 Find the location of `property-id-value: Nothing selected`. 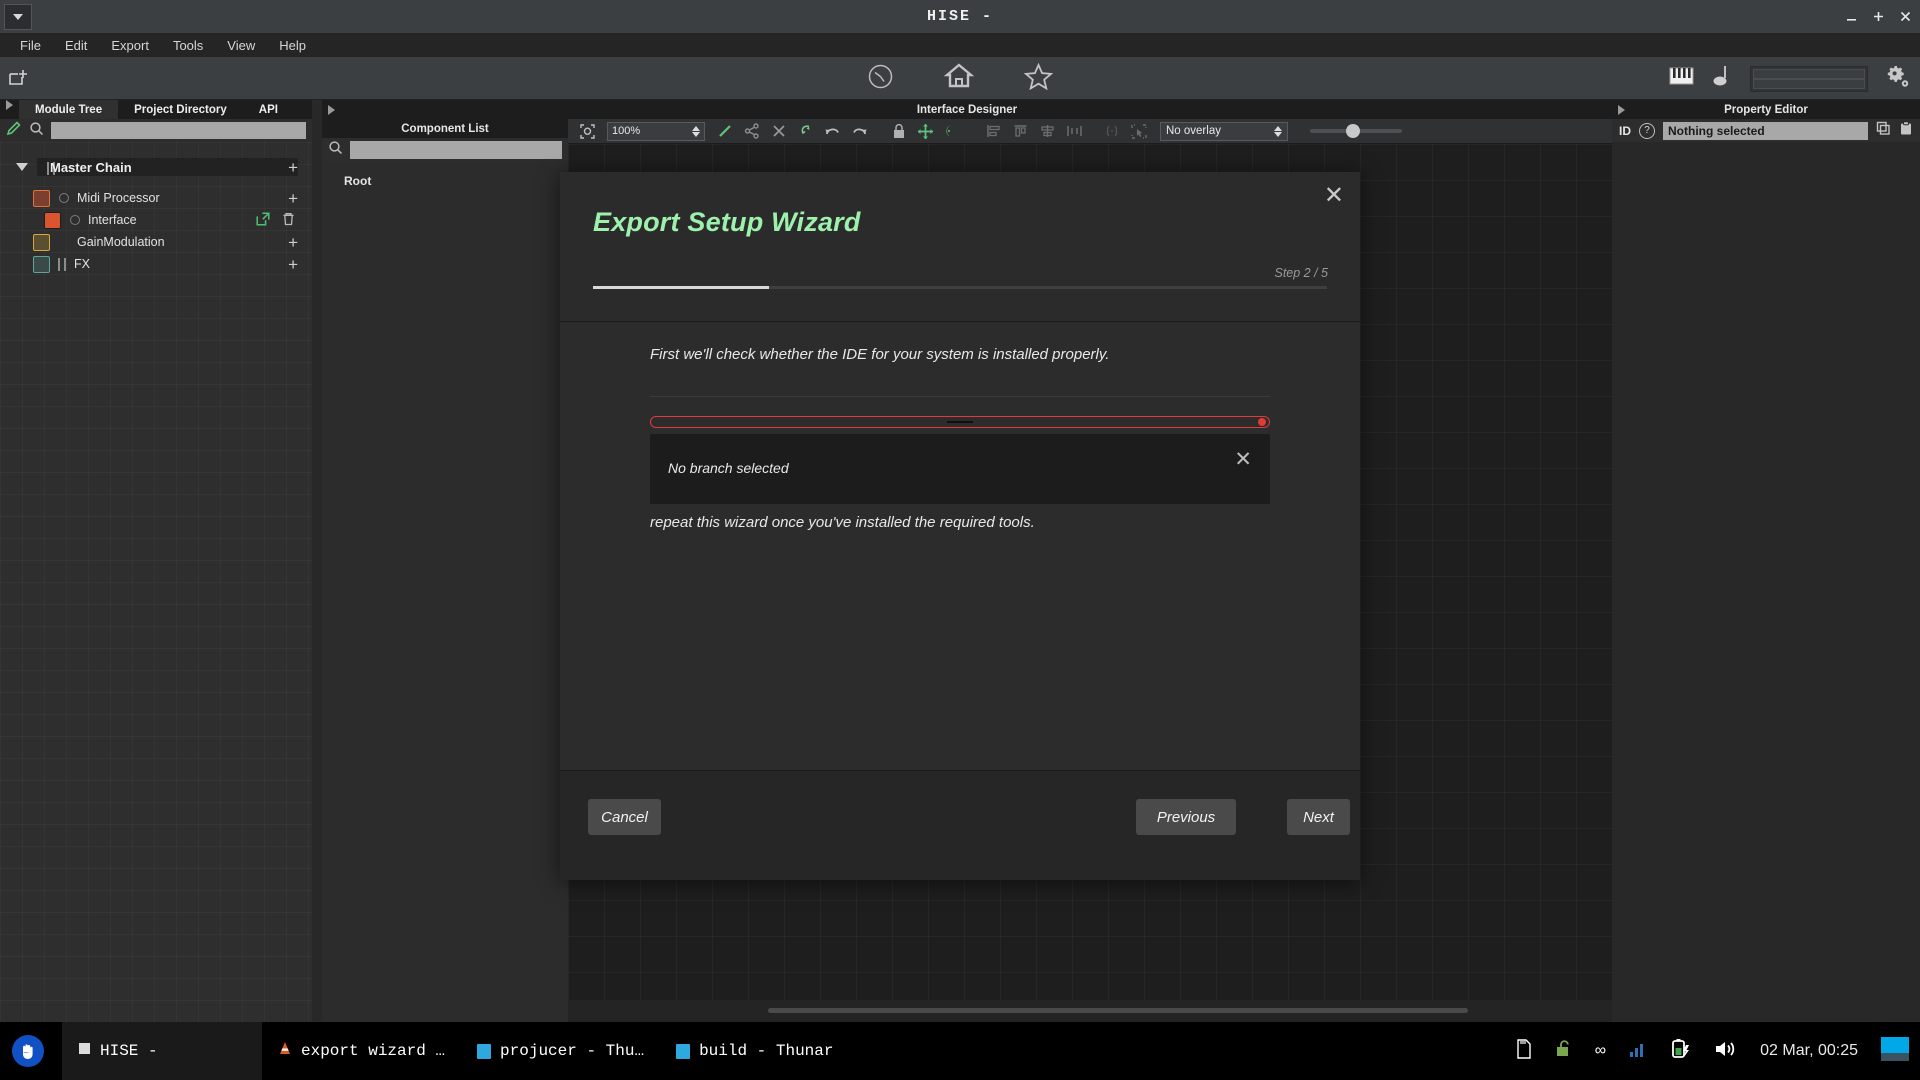

property-id-value: Nothing selected is located at coordinates (1765, 130).